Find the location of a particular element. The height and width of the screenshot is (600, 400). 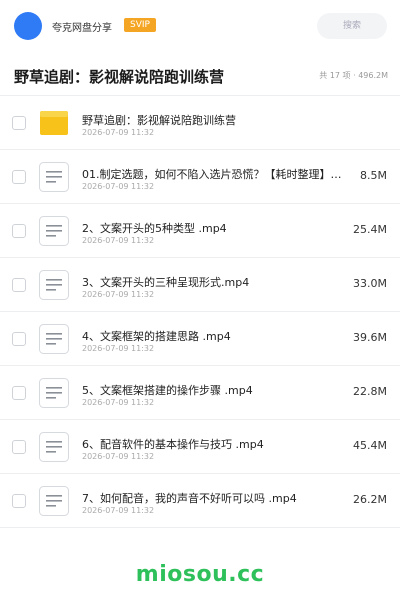

page-title: 野草追剧：影视解说陪跑训练营 is located at coordinates (119, 77).